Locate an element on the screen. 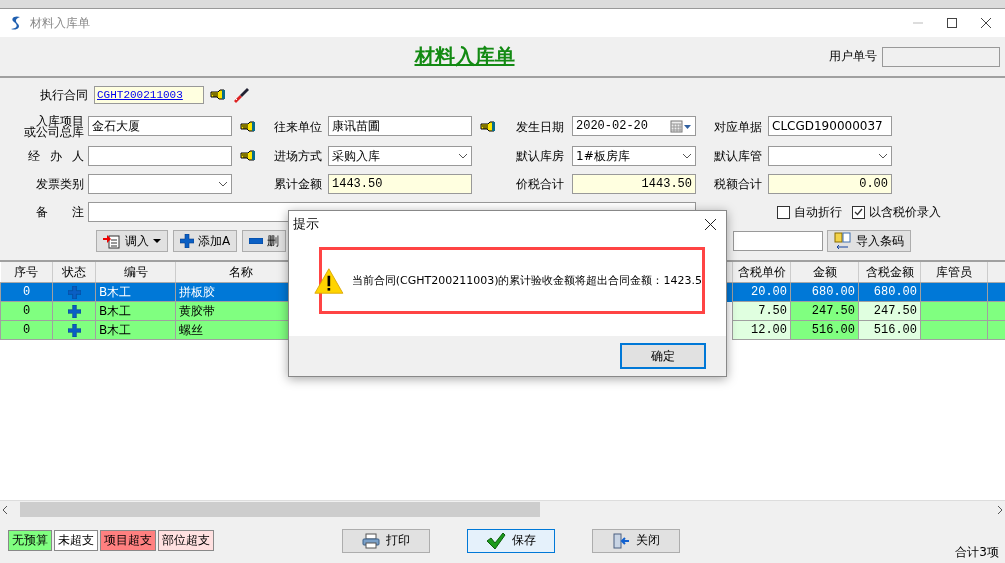  field-label: 默认库管 is located at coordinates (738, 156).